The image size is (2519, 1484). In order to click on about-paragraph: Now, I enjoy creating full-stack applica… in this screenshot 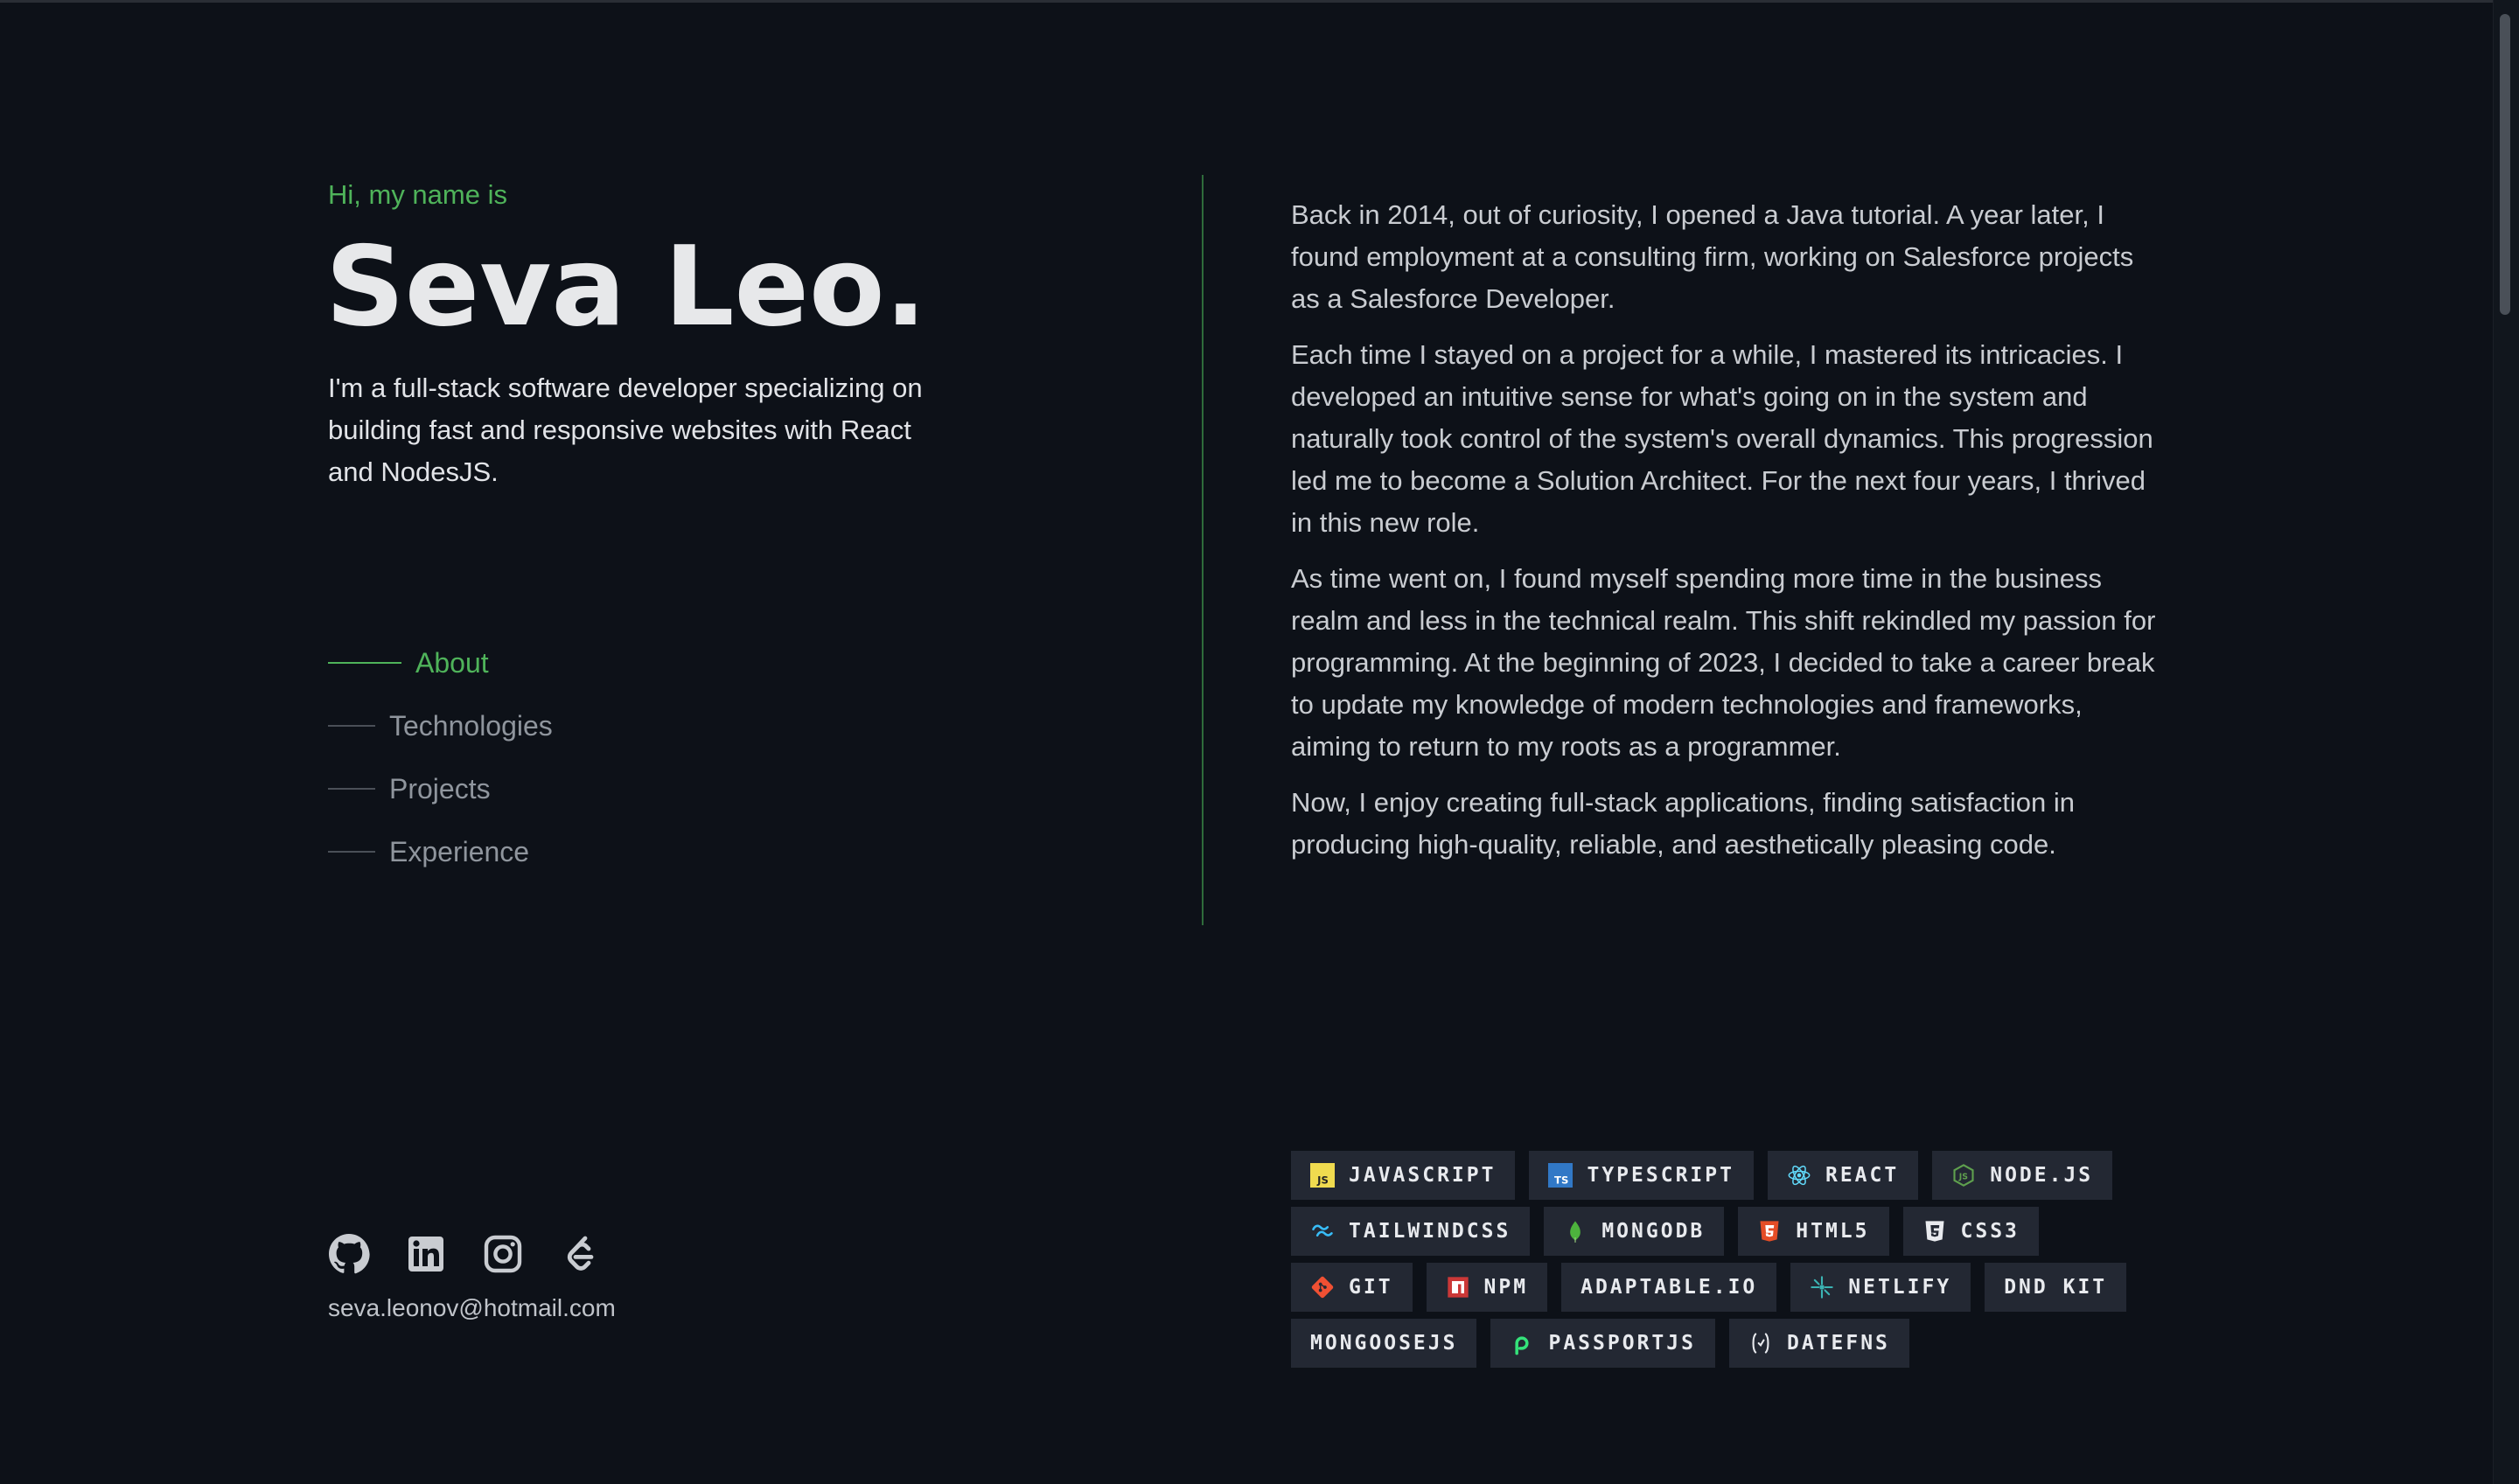, I will do `click(1683, 823)`.